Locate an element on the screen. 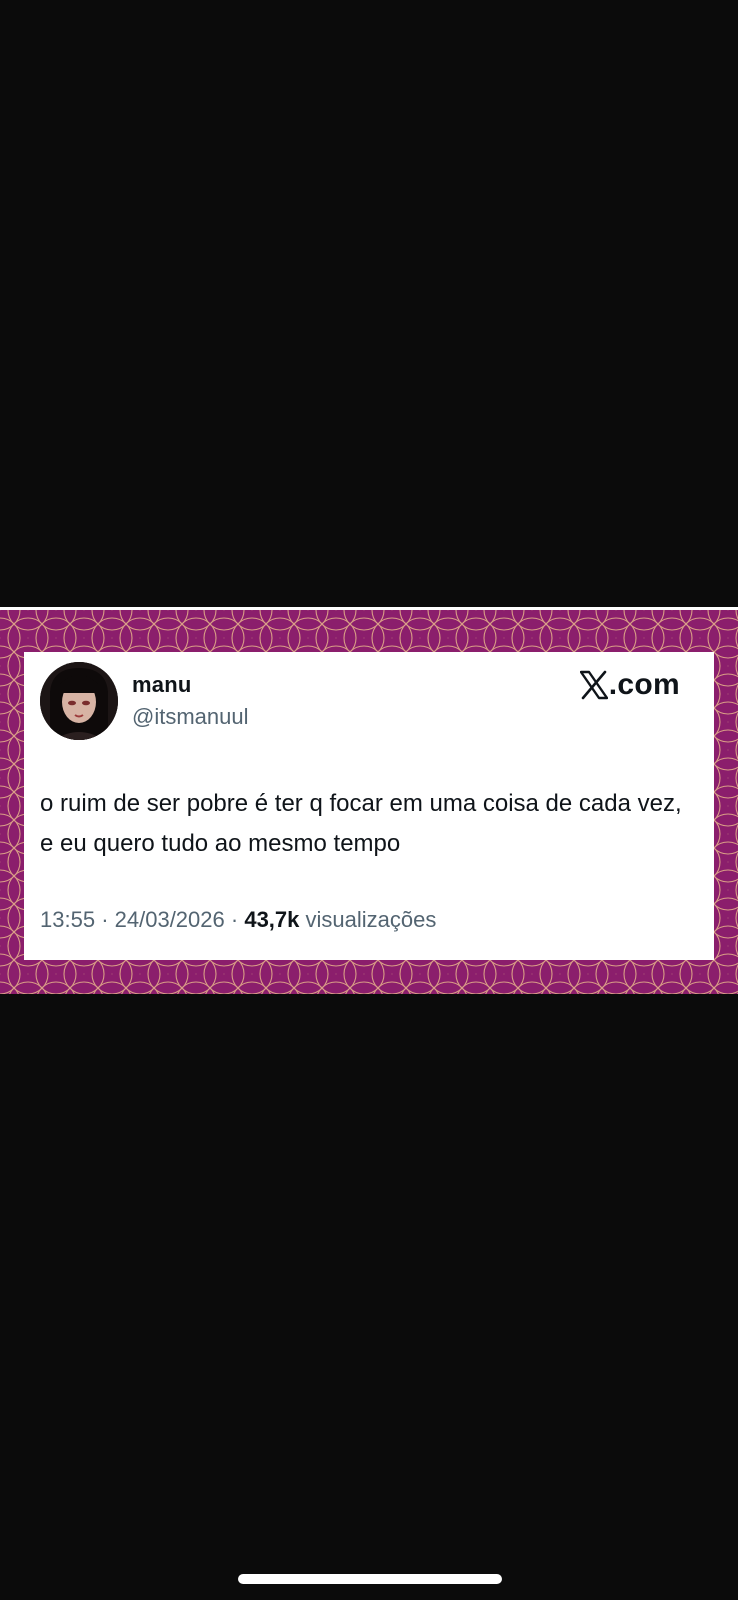 This screenshot has width=738, height=1600. home-indicator is located at coordinates (370, 1579).